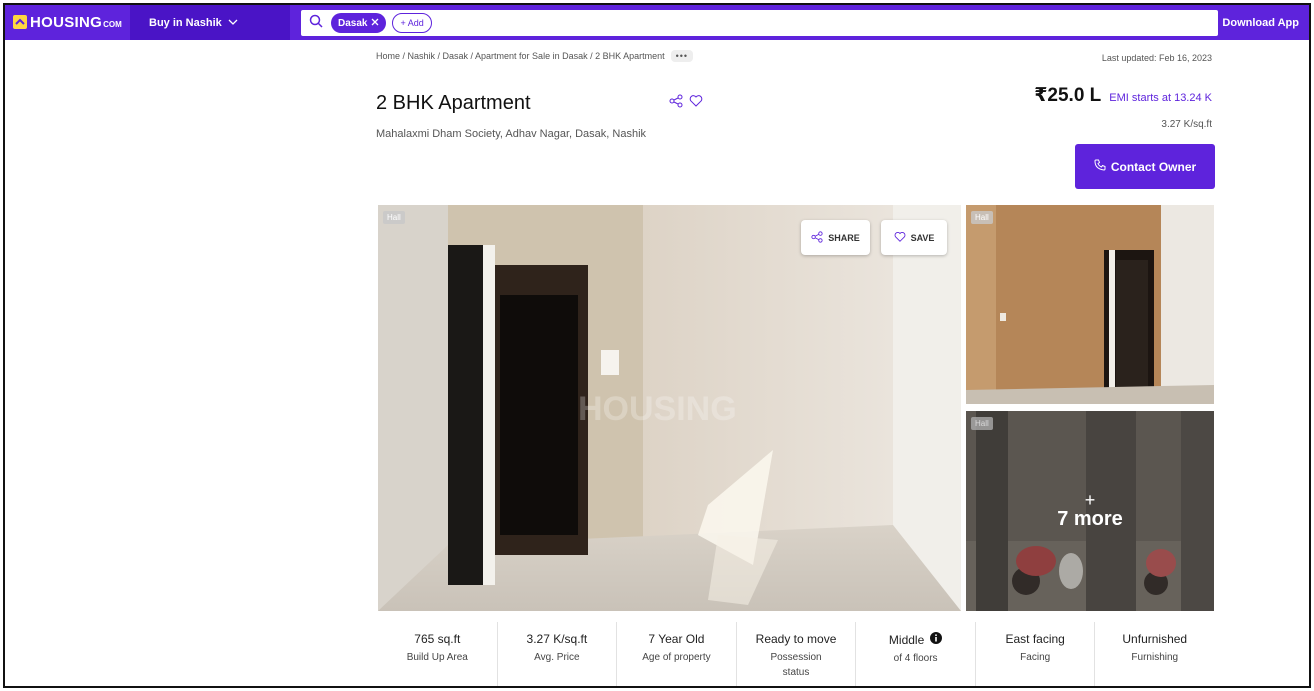  What do you see at coordinates (906, 639) in the screenshot?
I see `stat-value: Middle` at bounding box center [906, 639].